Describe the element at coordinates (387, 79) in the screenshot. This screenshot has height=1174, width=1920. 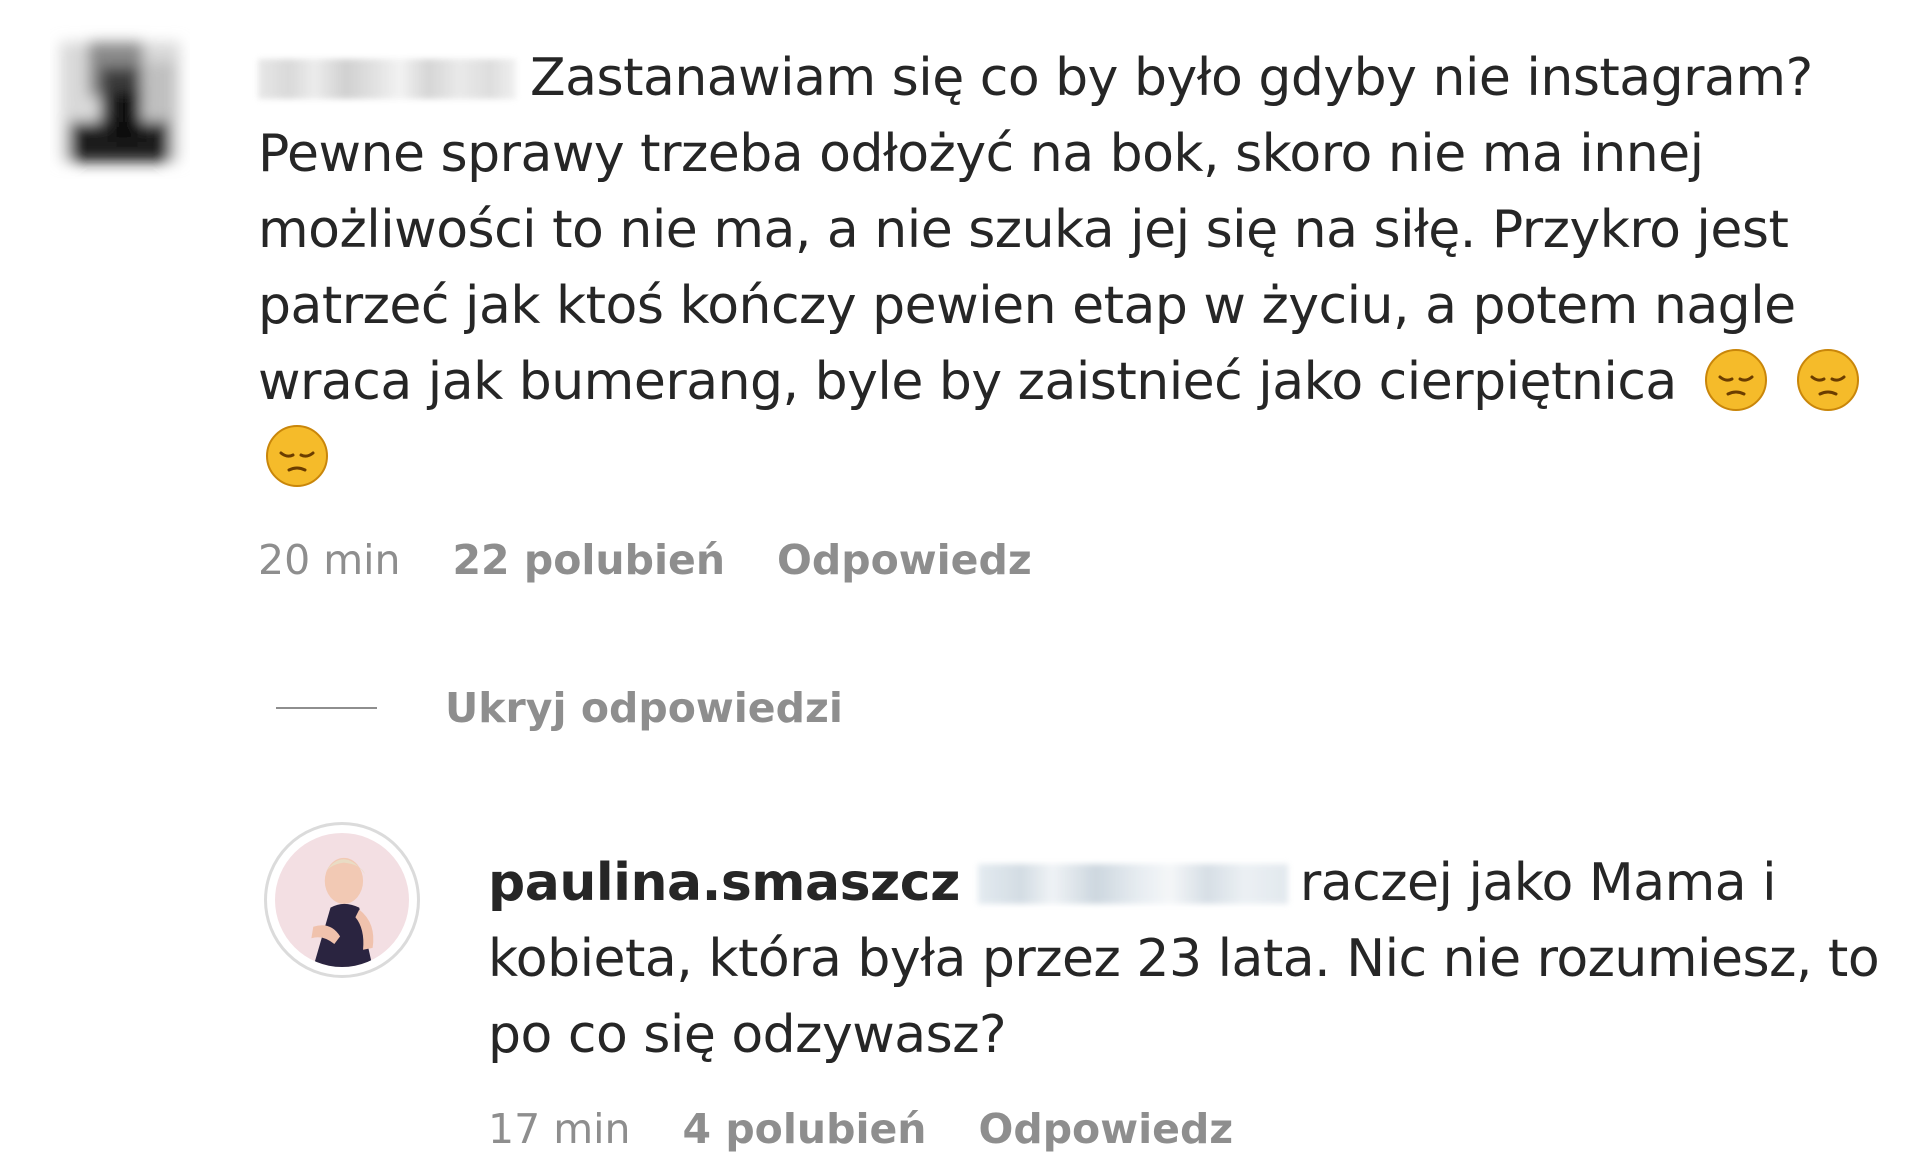
I see `commenter-username-blurred` at that location.